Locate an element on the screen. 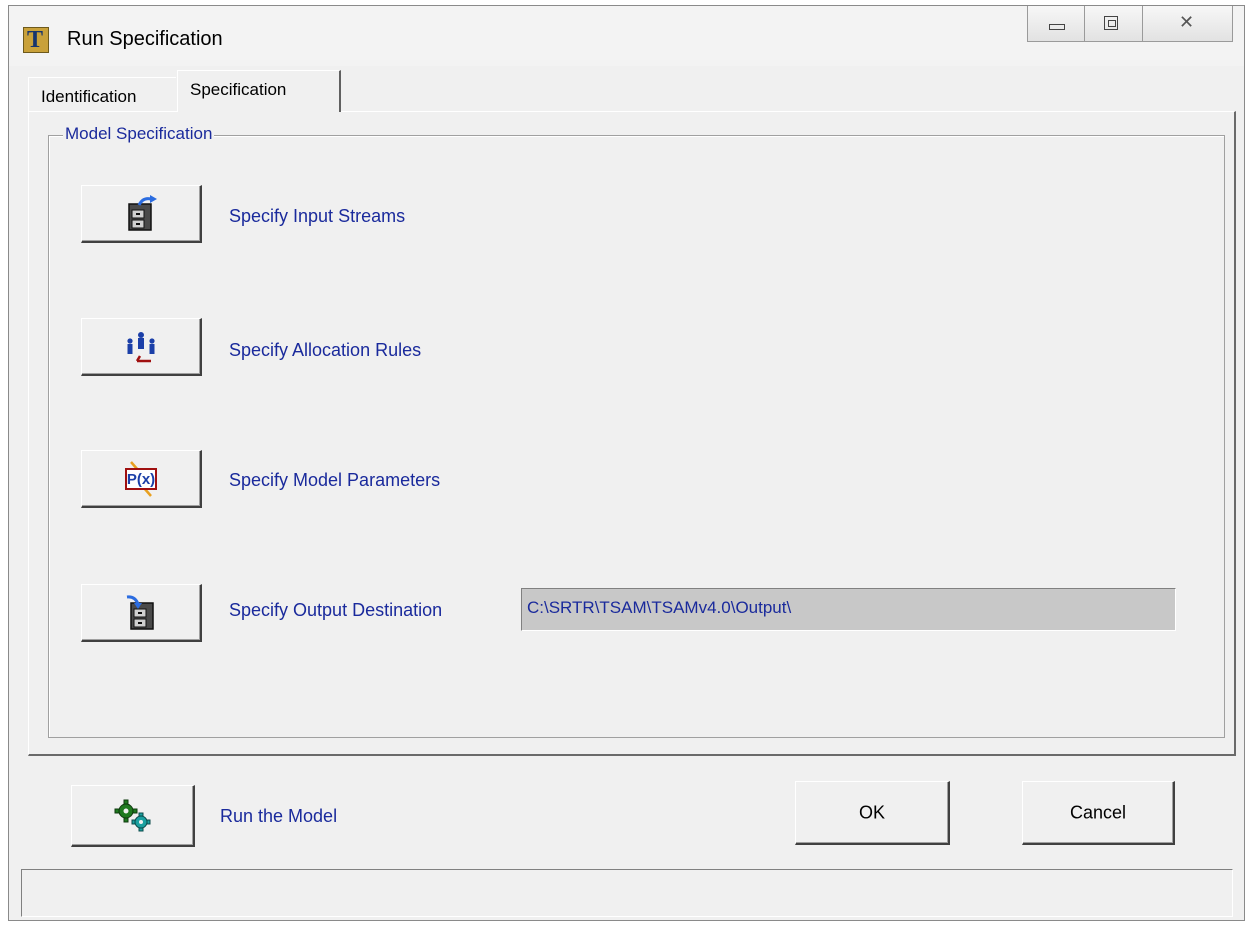 The width and height of the screenshot is (1250, 926). app-icon: T is located at coordinates (36, 40).